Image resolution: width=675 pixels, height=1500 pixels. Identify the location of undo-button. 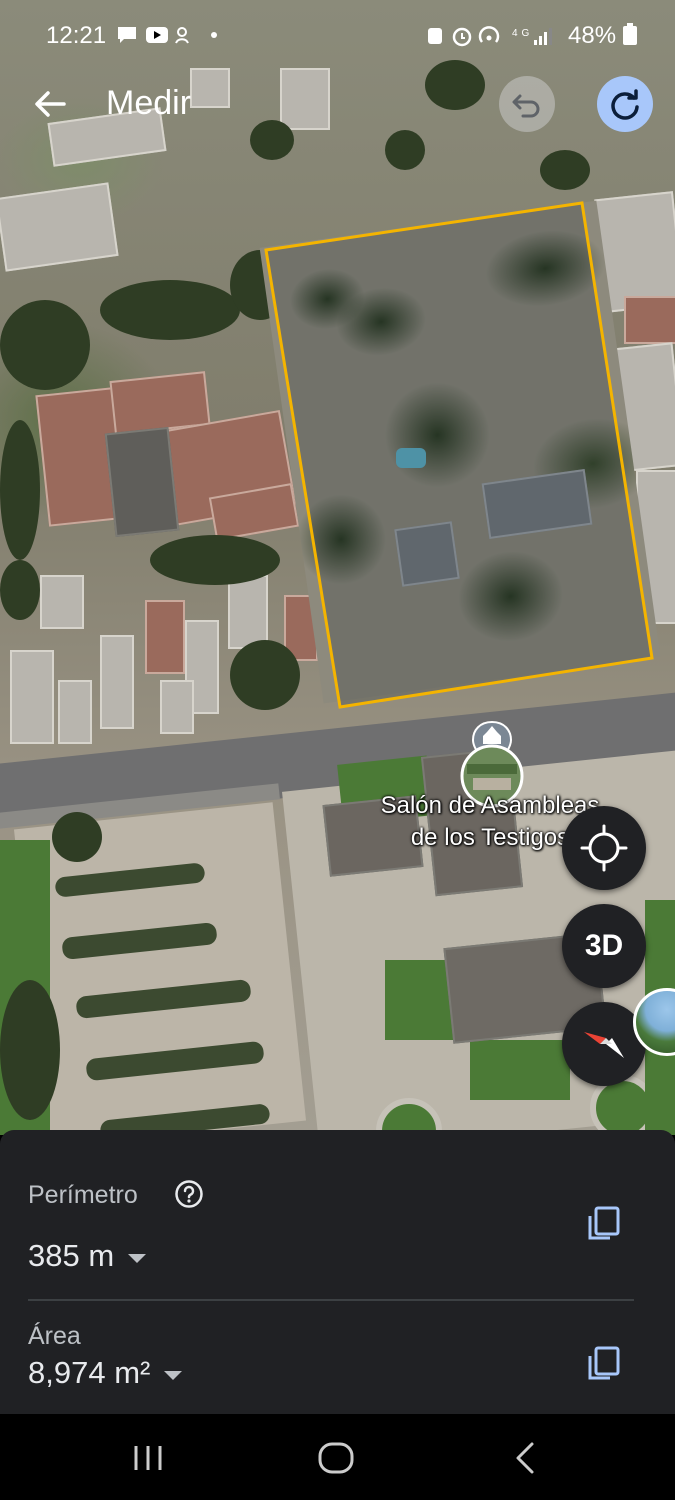
(527, 104).